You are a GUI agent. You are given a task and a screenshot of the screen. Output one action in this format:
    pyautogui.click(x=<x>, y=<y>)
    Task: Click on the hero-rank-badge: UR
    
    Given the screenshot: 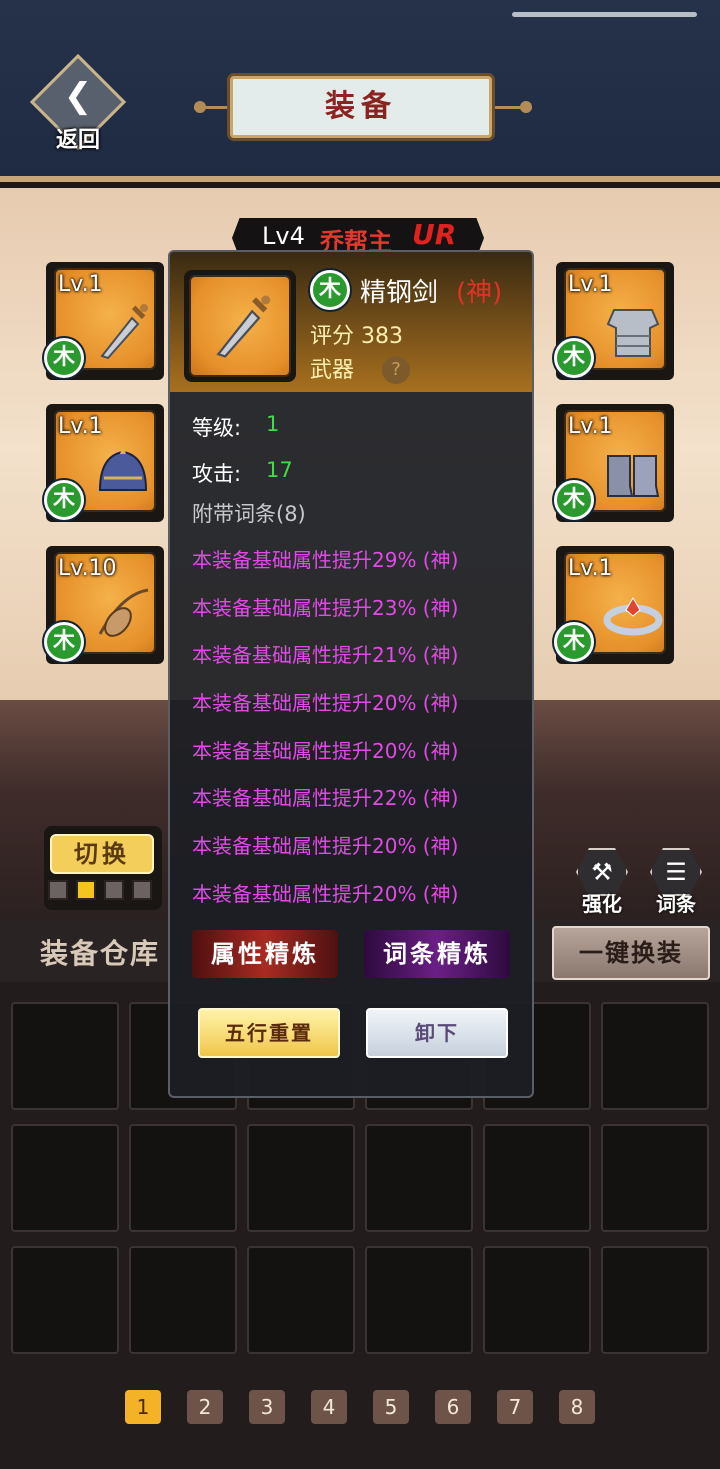 What is the action you would take?
    pyautogui.click(x=434, y=234)
    